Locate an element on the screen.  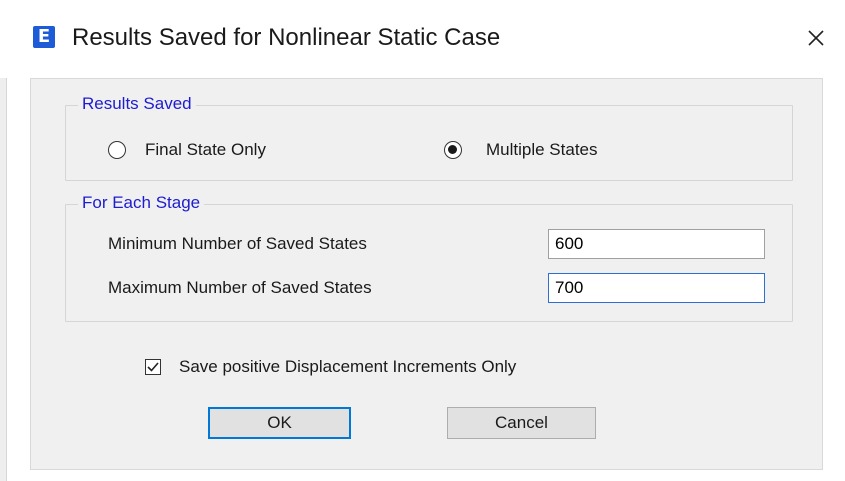
checkmark-icon is located at coordinates (153, 367).